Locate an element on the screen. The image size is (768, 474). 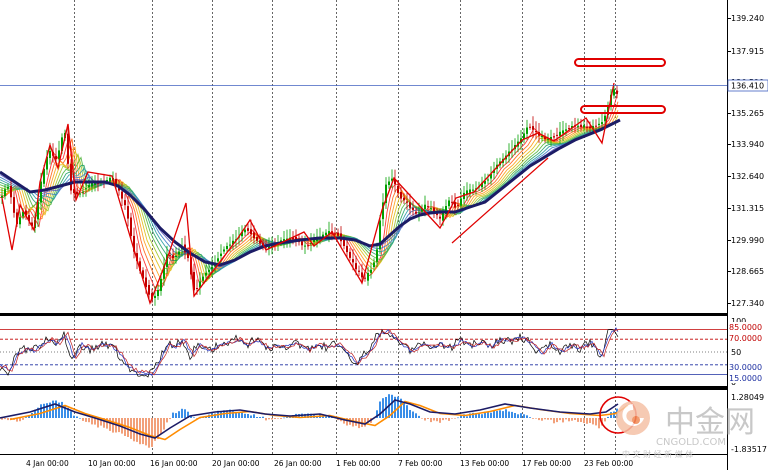
price-tick: 132.640 is located at coordinates (745, 176).